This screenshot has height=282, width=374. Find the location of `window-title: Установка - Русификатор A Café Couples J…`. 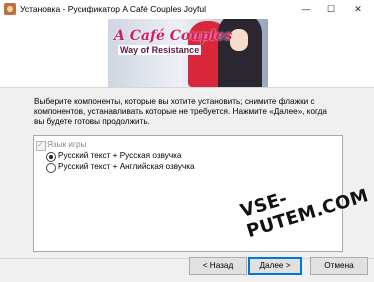

window-title: Установка - Русификатор A Café Couples J… is located at coordinates (113, 9).